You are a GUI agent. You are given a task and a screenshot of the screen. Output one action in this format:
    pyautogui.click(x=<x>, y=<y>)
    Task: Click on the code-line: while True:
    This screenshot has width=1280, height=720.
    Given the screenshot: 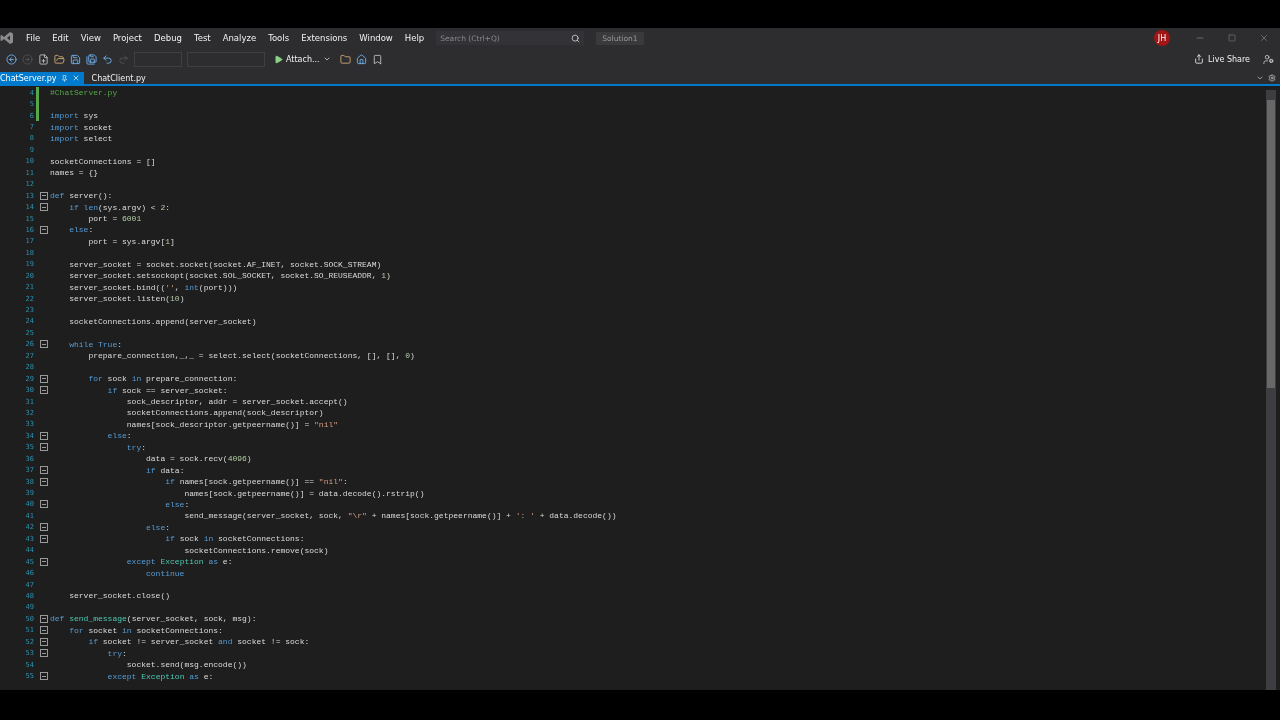 What is the action you would take?
    pyautogui.click(x=95, y=344)
    